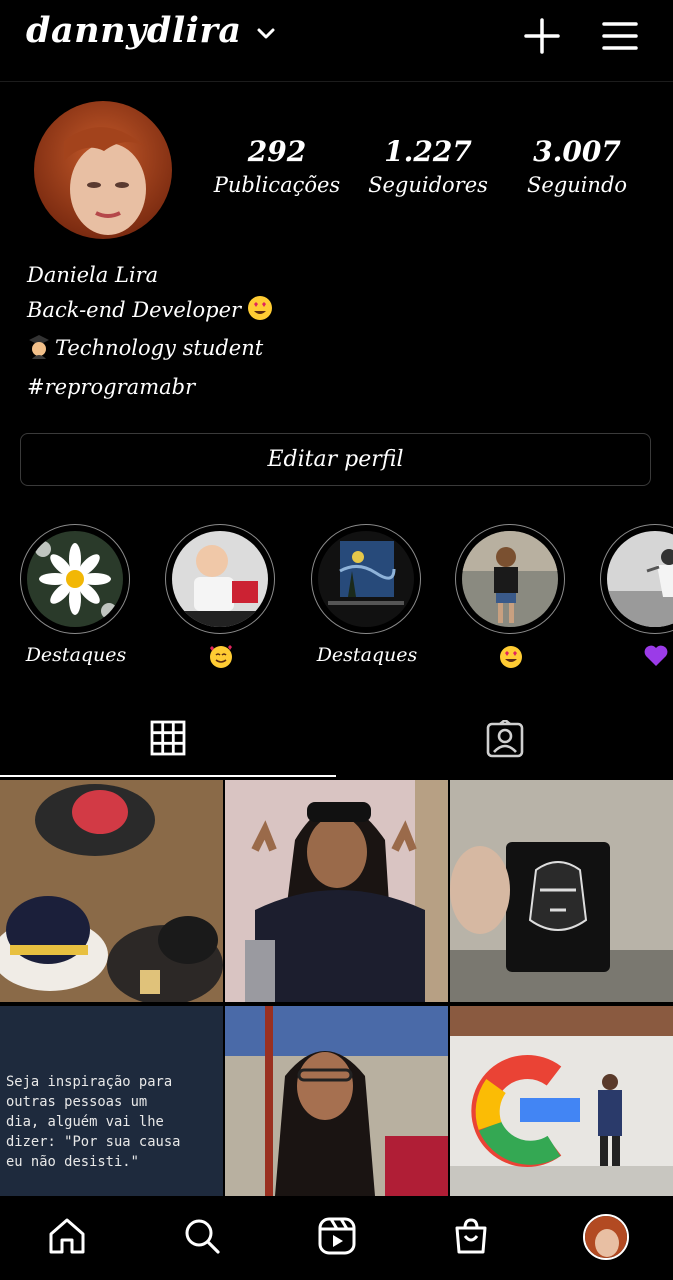 This screenshot has width=673, height=1280. I want to click on stat-followers-label: Seguidores, so click(428, 185).